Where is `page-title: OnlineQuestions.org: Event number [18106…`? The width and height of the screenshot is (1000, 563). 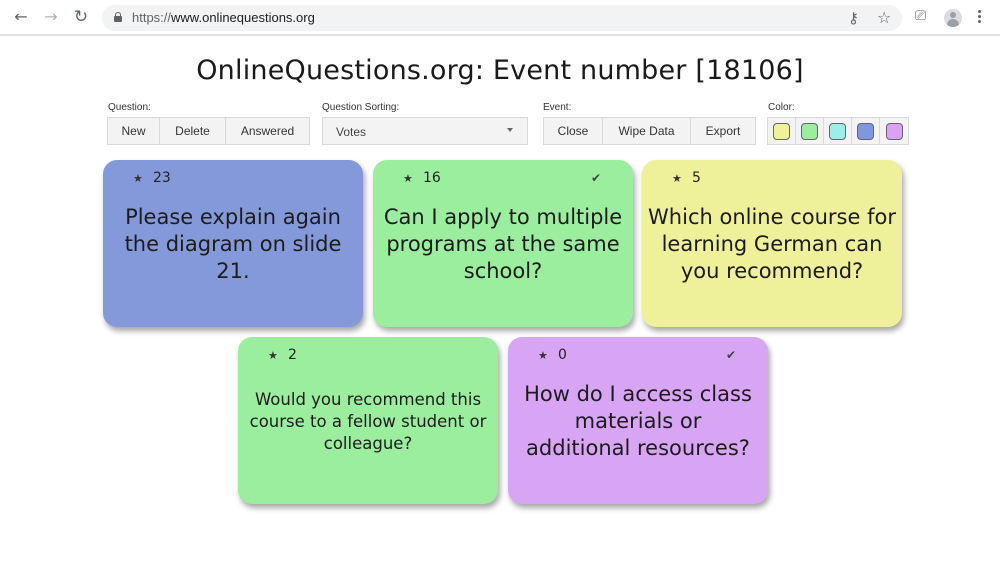 page-title: OnlineQuestions.org: Event number [18106… is located at coordinates (500, 70).